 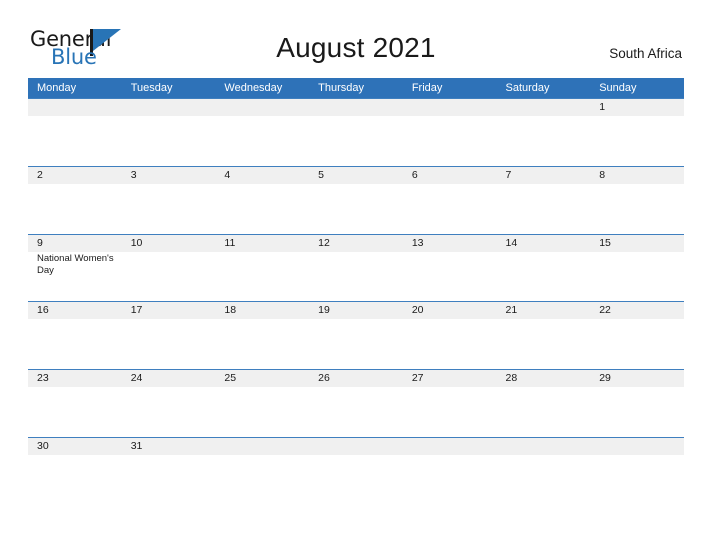 I want to click on week-cells: 9 National Women's Day 10 11 12 13 14 15, so click(x=356, y=268).